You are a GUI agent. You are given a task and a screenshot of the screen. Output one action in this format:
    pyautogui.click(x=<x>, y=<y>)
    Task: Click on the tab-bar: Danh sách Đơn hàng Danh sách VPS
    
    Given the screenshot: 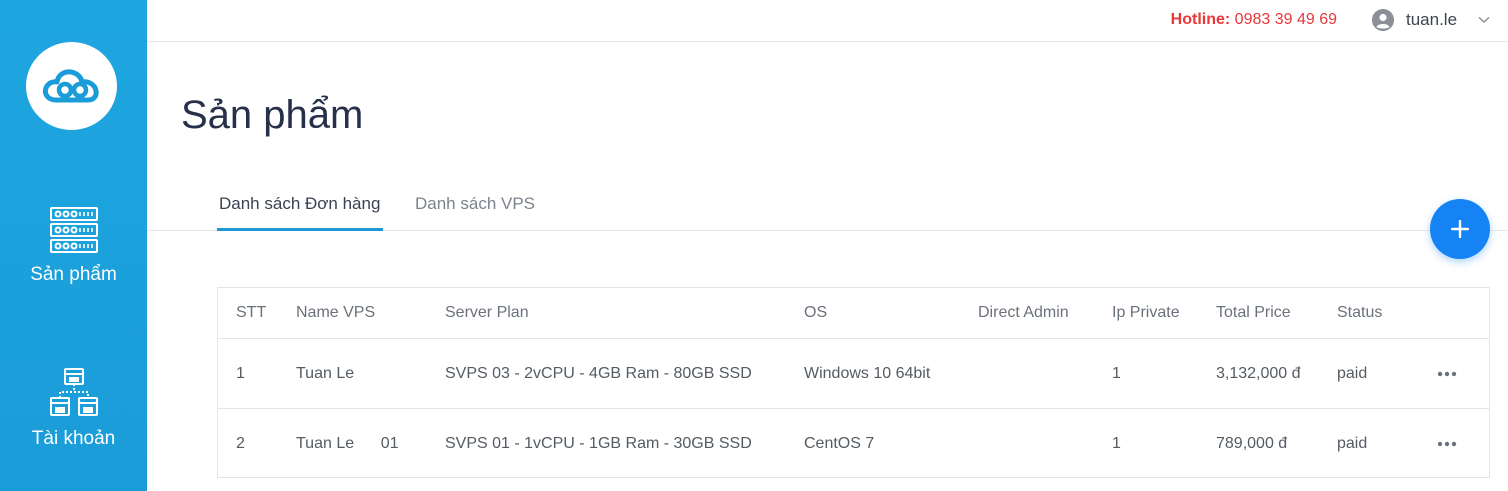 What is the action you would take?
    pyautogui.click(x=827, y=205)
    